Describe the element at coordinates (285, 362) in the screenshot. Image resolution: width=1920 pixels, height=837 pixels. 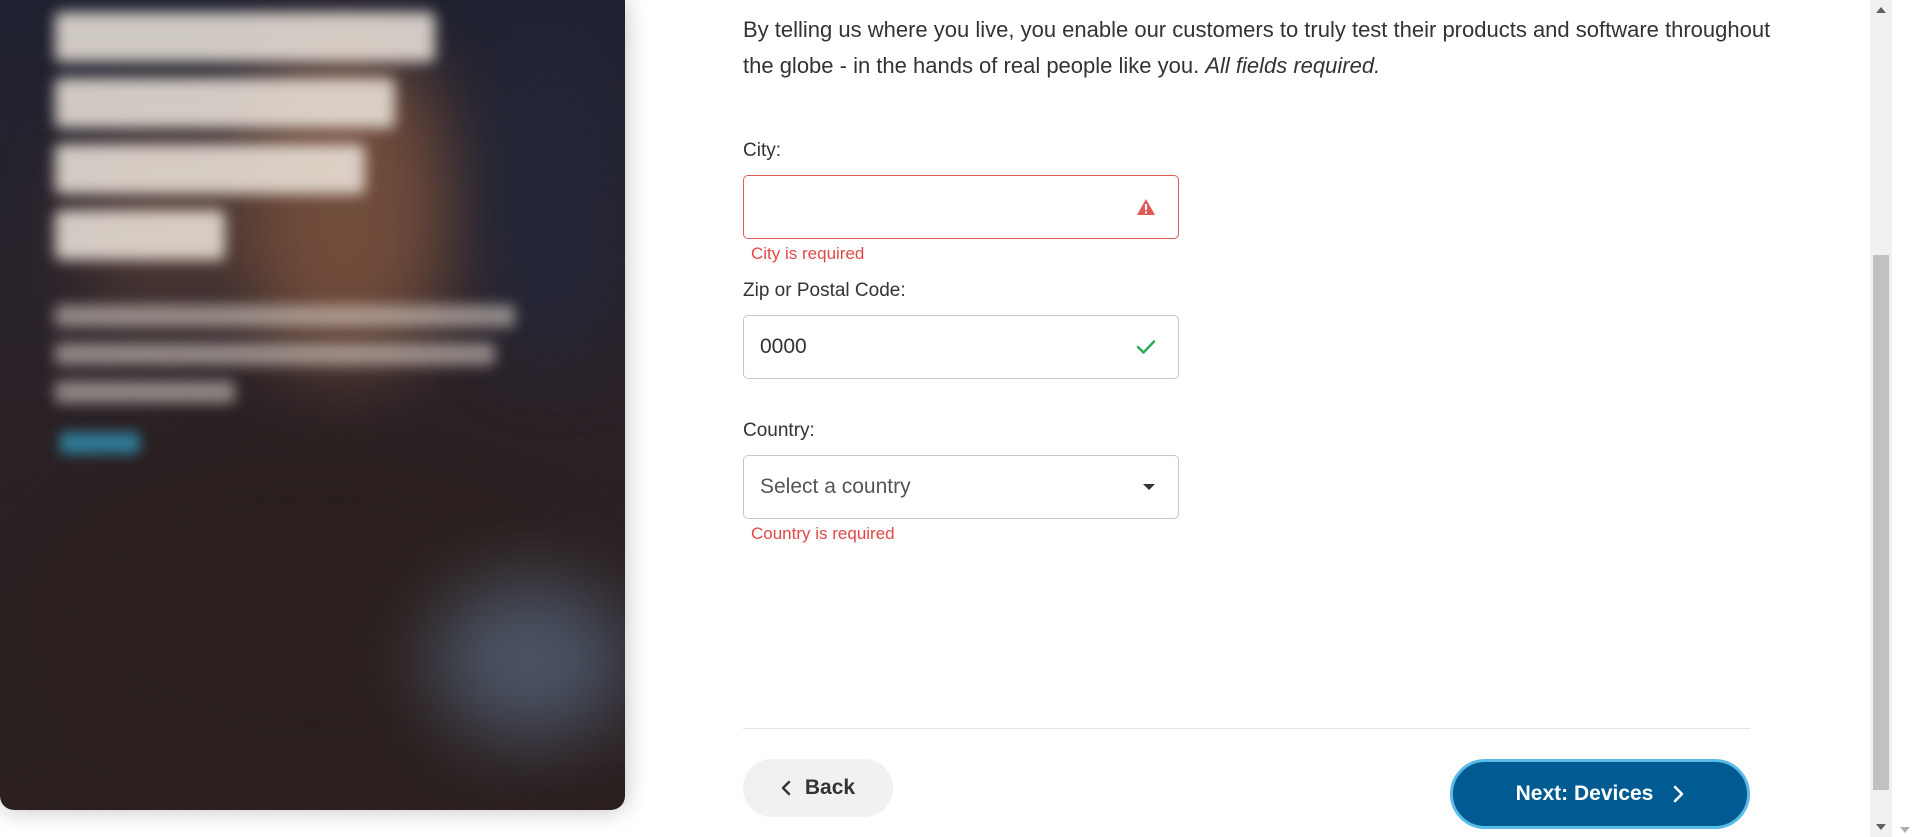
I see `hero-blurred-paragraph` at that location.